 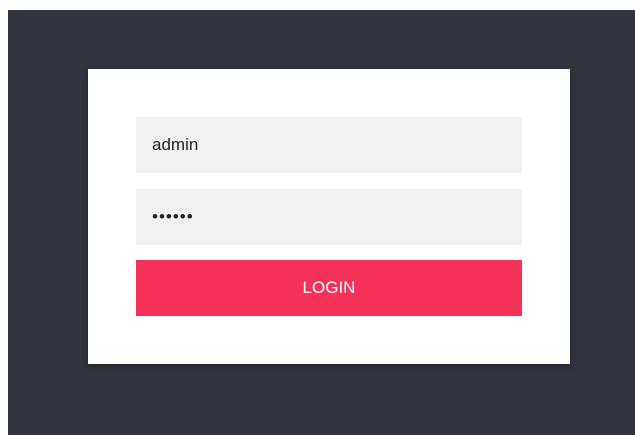 I want to click on username-input, so click(x=329, y=145).